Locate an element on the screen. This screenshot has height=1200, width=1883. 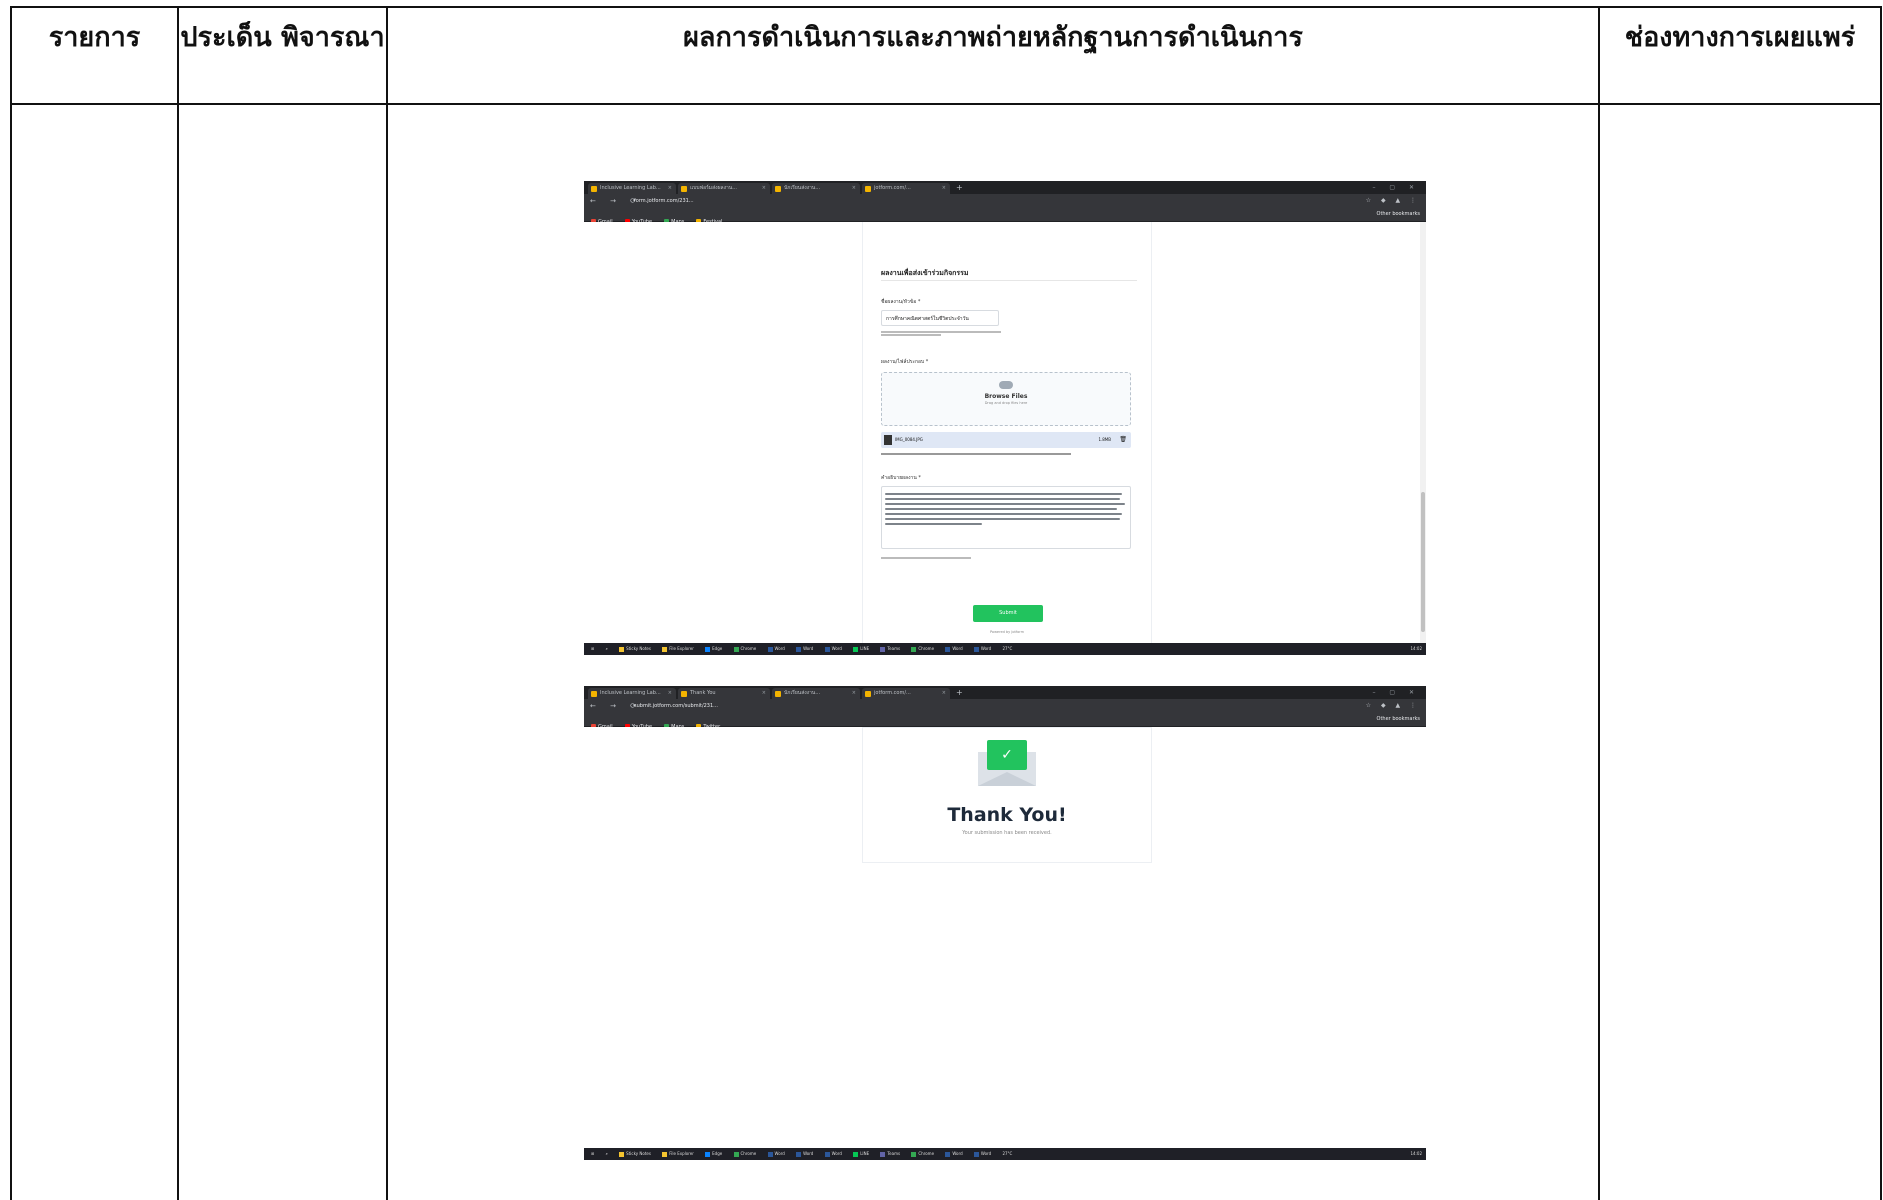
description-label: คำอธิบายผลงาน * is located at coordinates (901, 478).